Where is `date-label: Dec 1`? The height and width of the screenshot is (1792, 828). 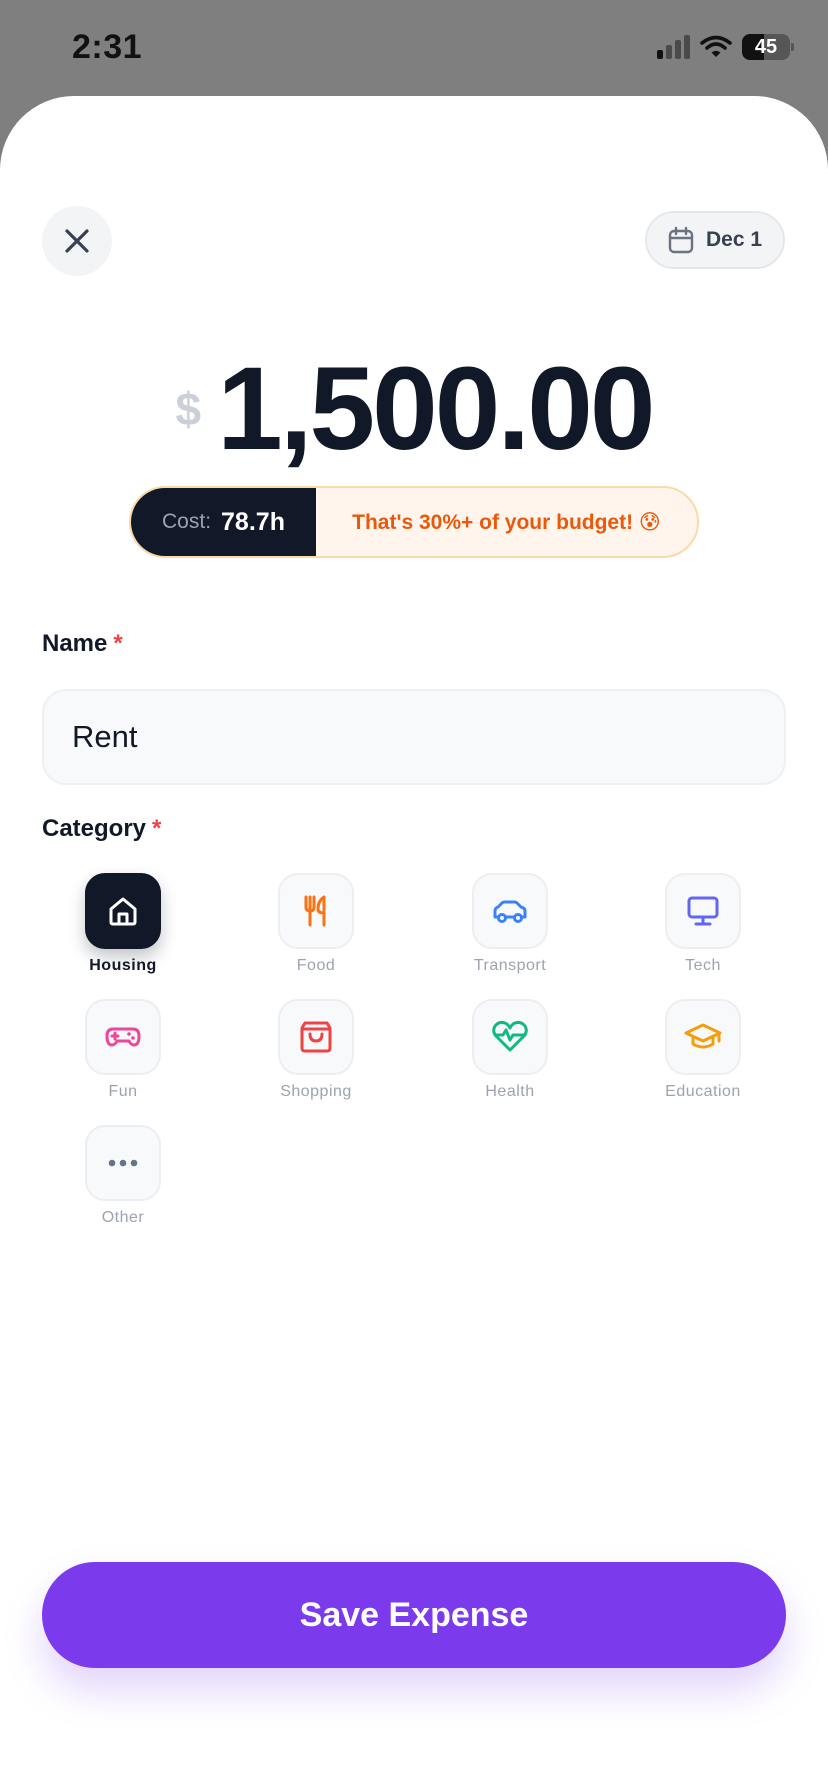 date-label: Dec 1 is located at coordinates (734, 239).